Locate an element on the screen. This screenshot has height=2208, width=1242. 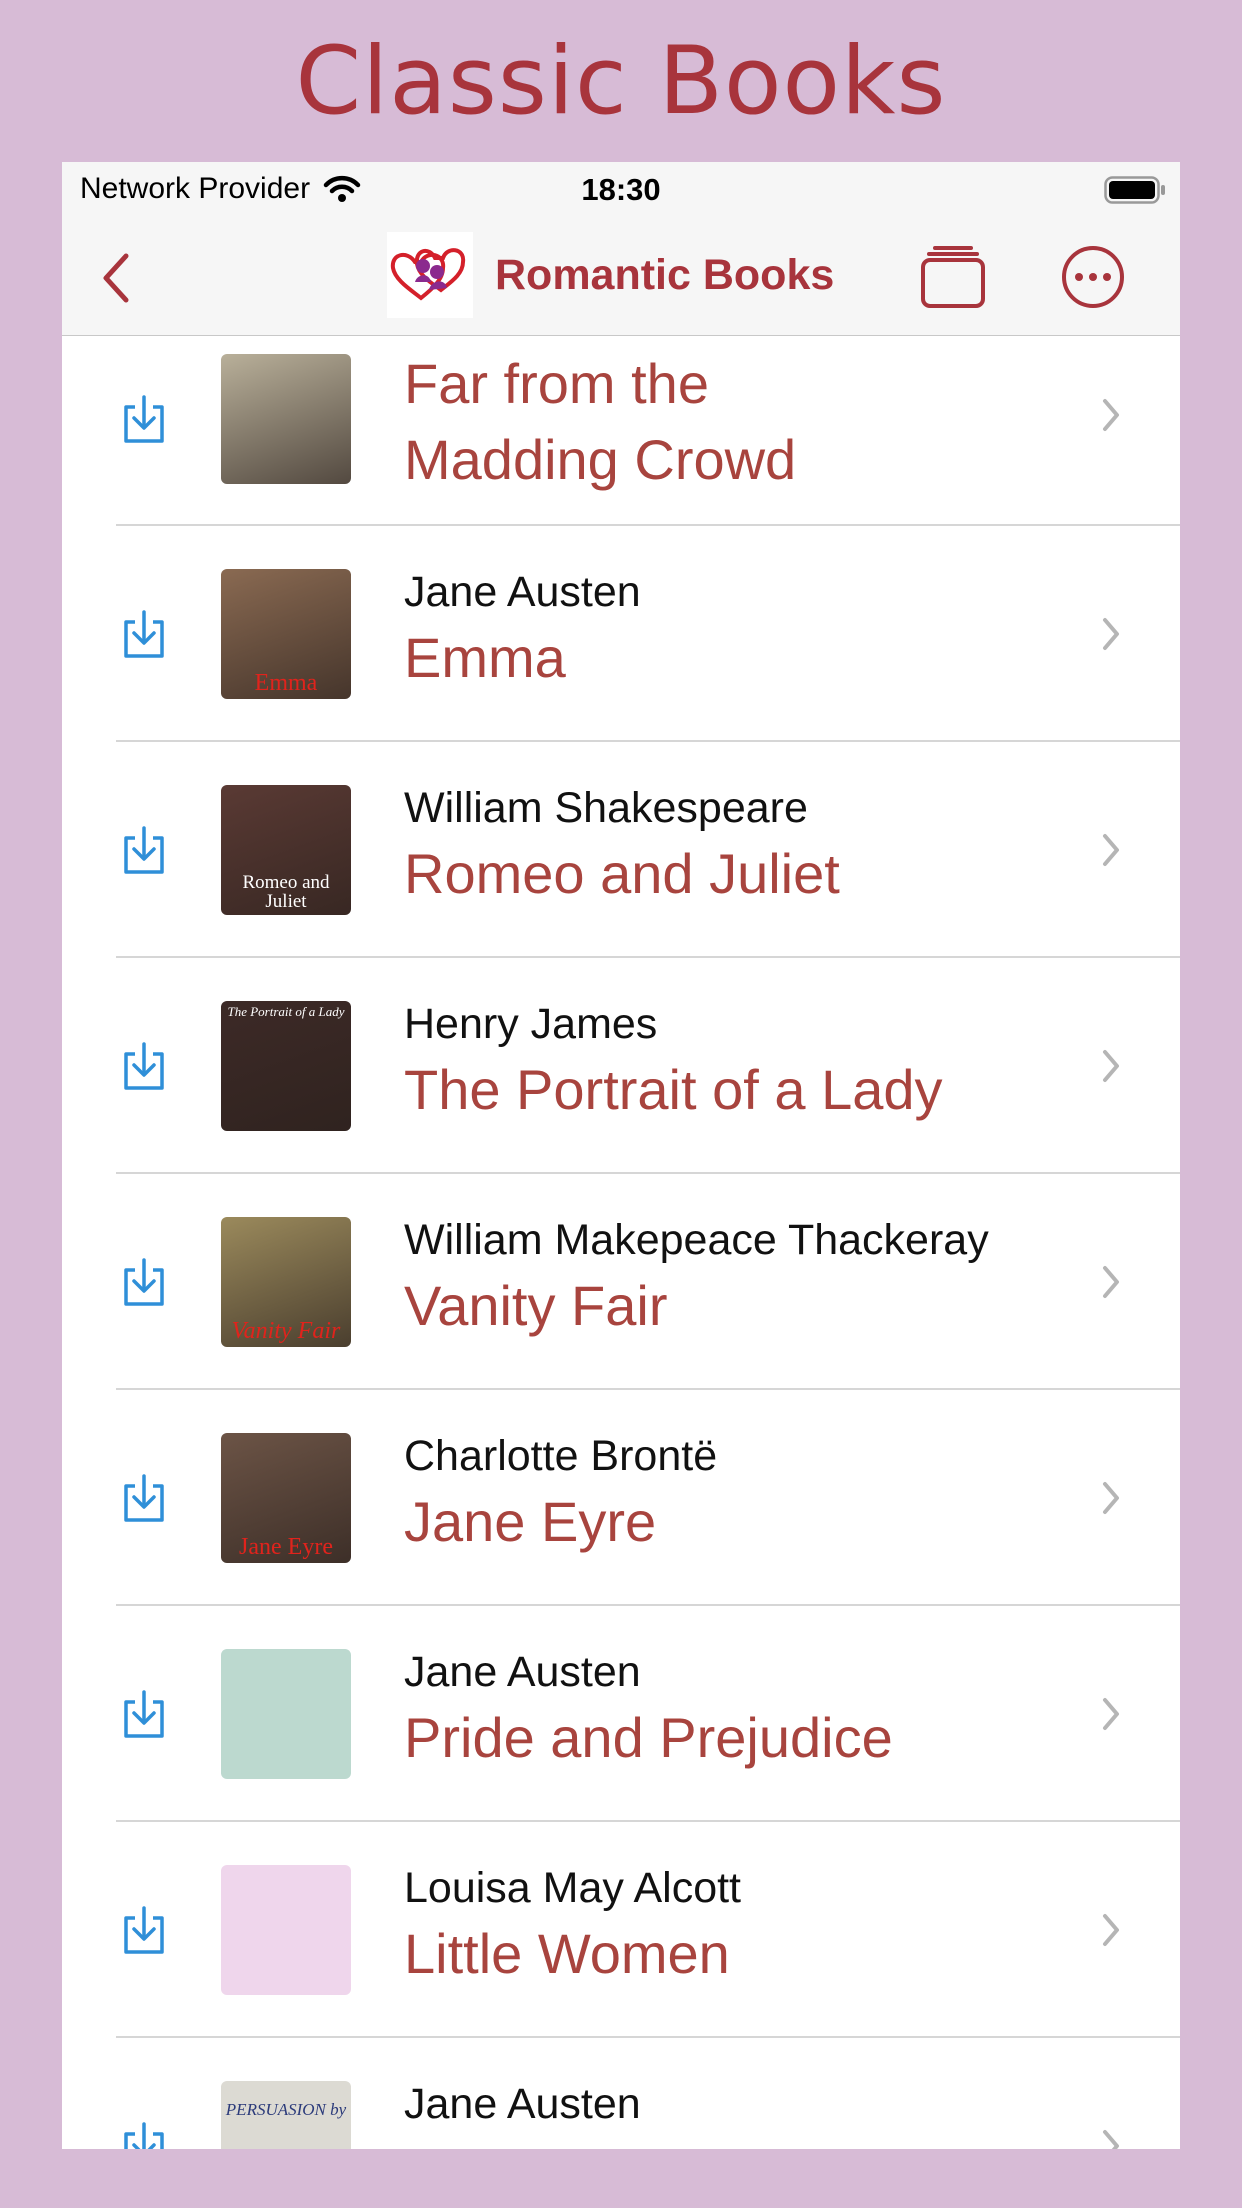
book-row: Far from the Madding Crowd is located at coordinates (621, 431).